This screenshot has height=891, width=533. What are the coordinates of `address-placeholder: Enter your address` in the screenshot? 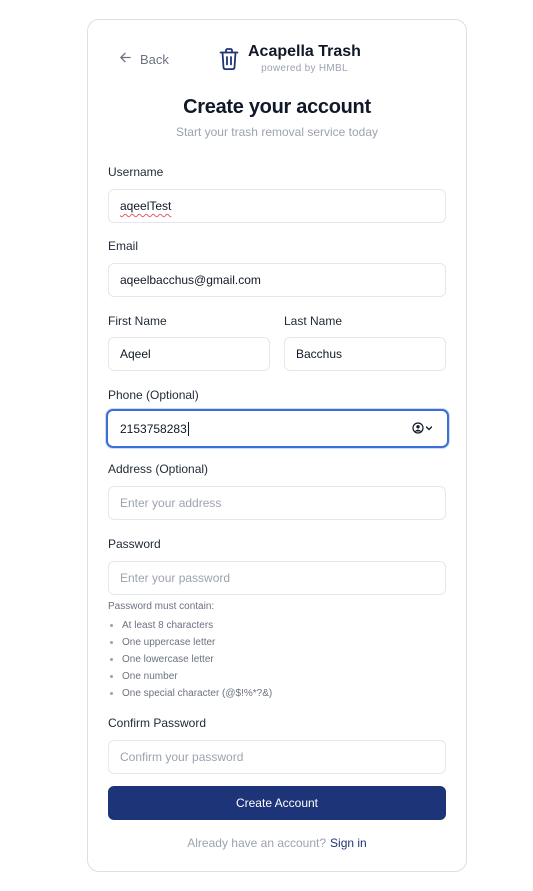 It's located at (171, 503).